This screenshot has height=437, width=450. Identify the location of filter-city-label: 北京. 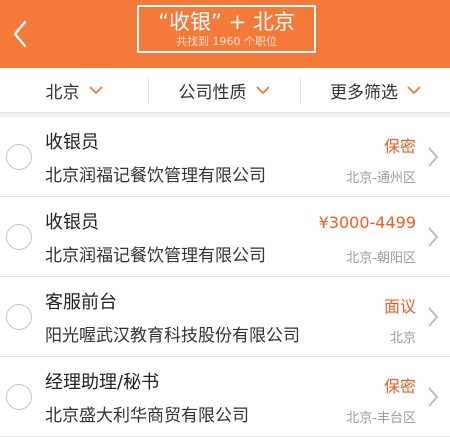
(62, 92).